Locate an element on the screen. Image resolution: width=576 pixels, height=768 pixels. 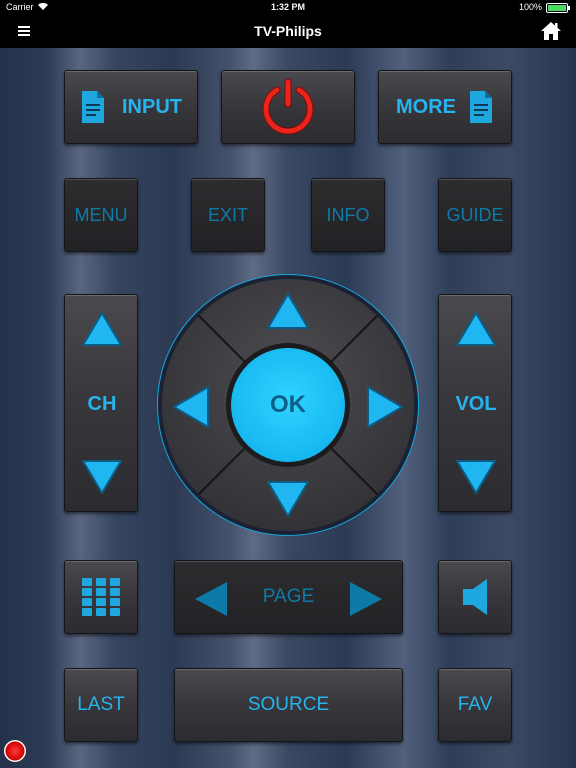
page-rocker: PAGE is located at coordinates (288, 597).